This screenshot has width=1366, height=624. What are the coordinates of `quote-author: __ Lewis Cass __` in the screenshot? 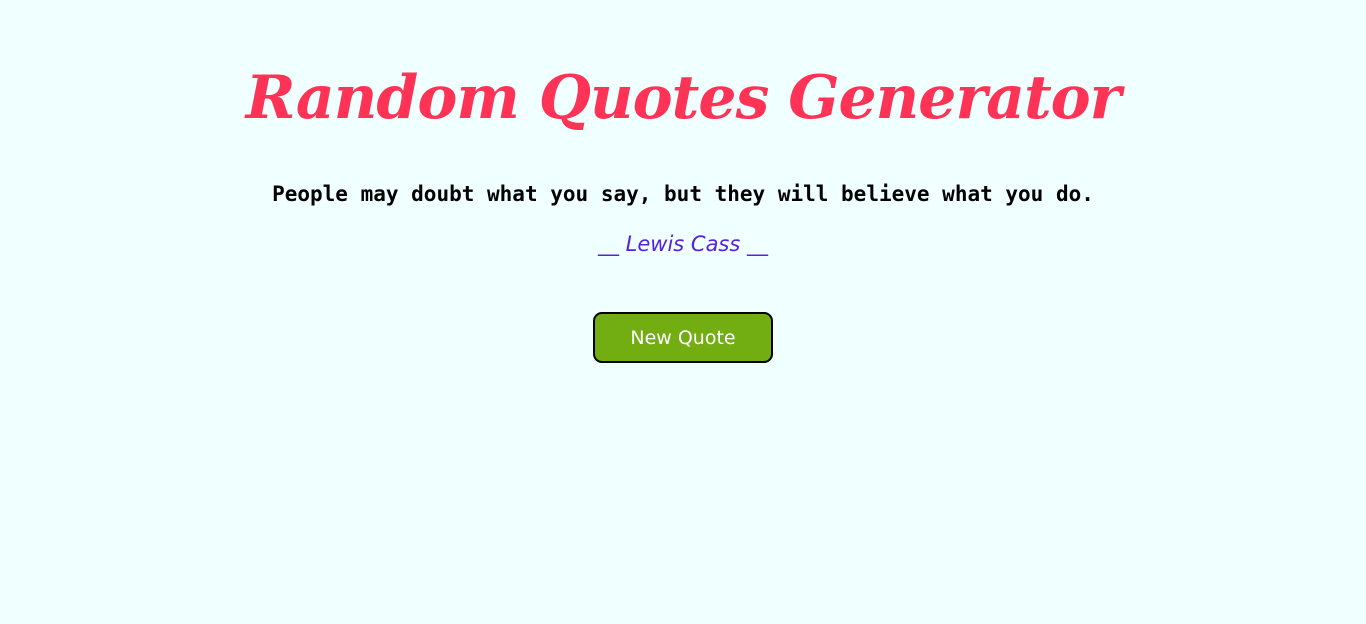 It's located at (682, 244).